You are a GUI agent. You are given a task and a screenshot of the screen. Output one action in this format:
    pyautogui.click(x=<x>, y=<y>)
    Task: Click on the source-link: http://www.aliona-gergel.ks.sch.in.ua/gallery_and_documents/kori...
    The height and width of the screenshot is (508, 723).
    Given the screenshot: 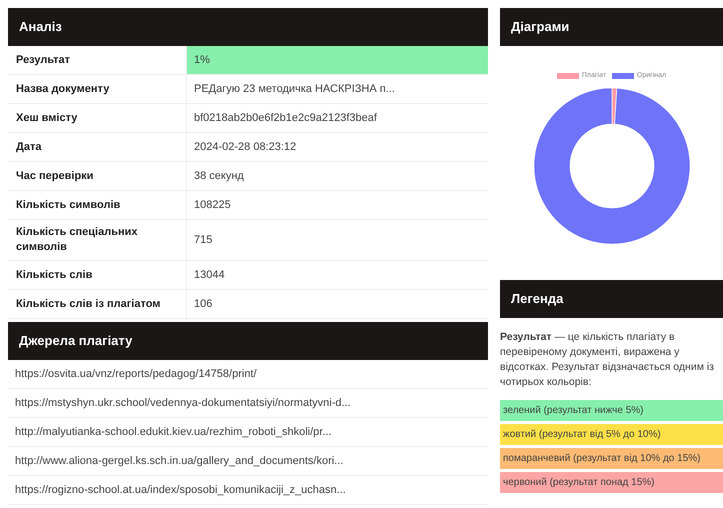 What is the action you would take?
    pyautogui.click(x=179, y=461)
    